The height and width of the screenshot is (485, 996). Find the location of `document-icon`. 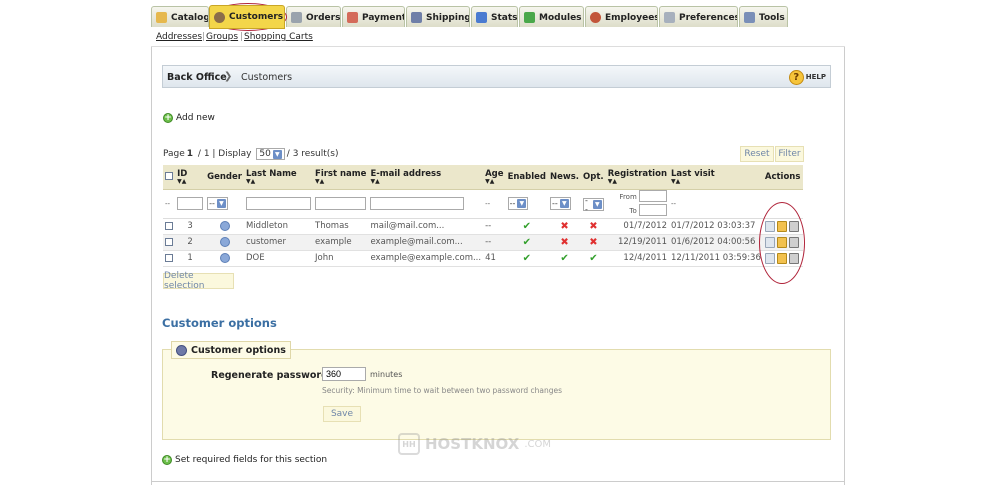

document-icon is located at coordinates (296, 17).